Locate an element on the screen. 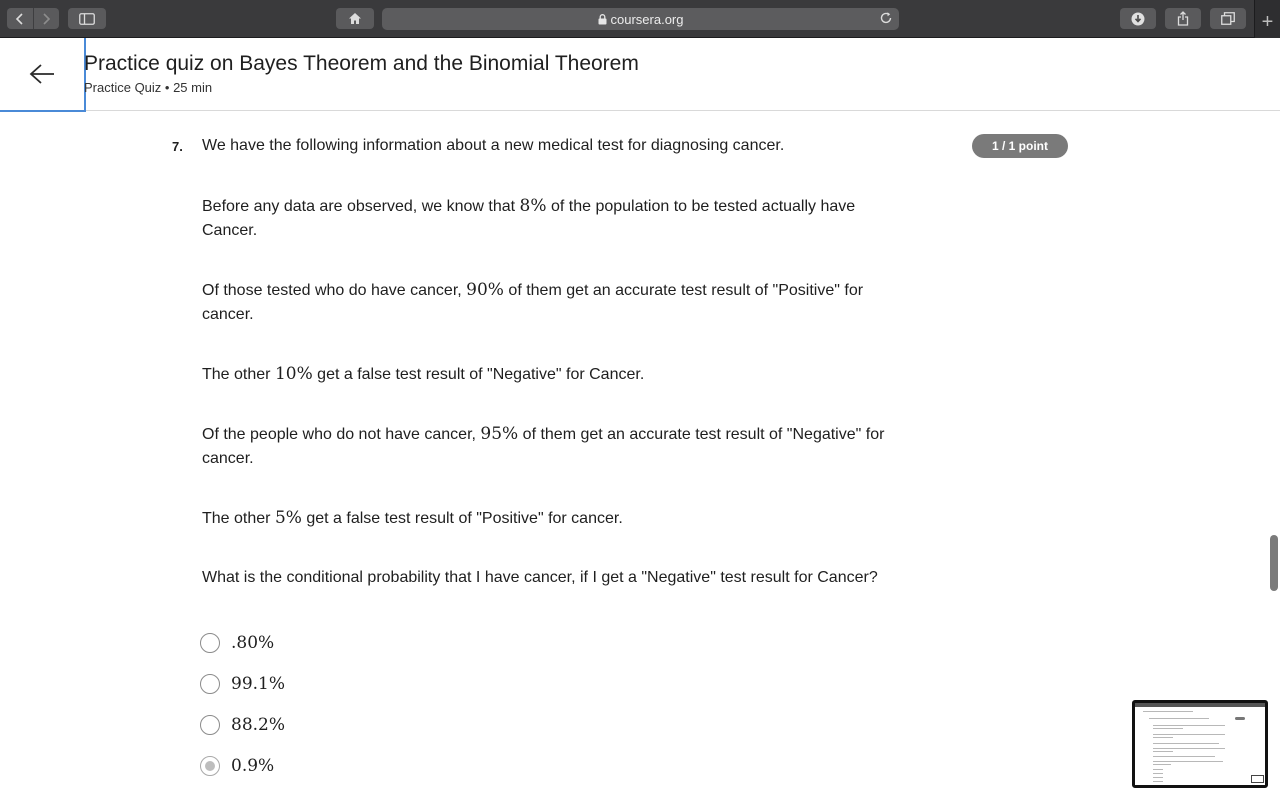 Image resolution: width=1280 pixels, height=800 pixels. math-value: 10% is located at coordinates (293, 374).